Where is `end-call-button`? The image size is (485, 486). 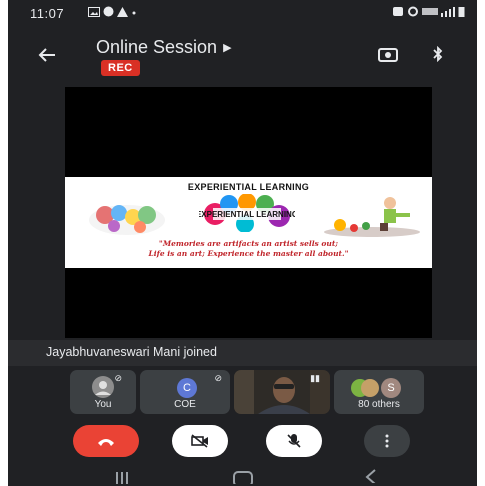
end-call-button is located at coordinates (106, 441).